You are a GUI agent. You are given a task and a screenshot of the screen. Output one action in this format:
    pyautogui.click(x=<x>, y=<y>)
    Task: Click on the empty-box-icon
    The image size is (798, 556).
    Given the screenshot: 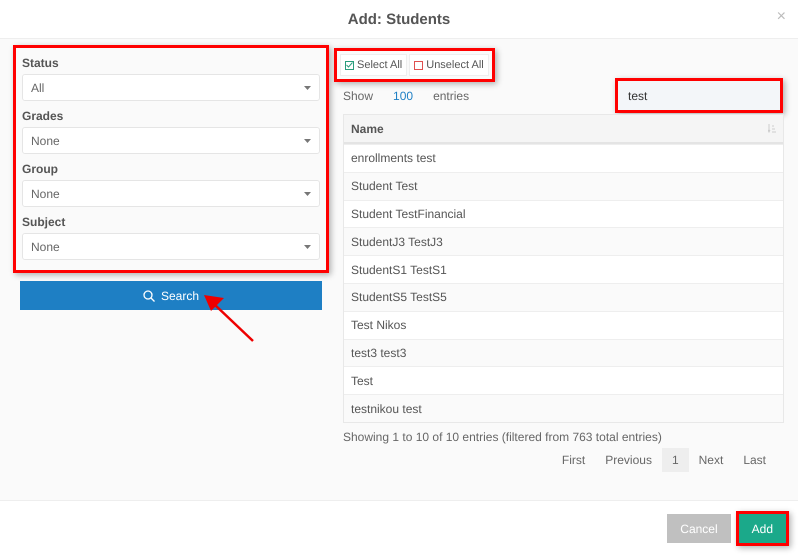 What is the action you would take?
    pyautogui.click(x=419, y=65)
    